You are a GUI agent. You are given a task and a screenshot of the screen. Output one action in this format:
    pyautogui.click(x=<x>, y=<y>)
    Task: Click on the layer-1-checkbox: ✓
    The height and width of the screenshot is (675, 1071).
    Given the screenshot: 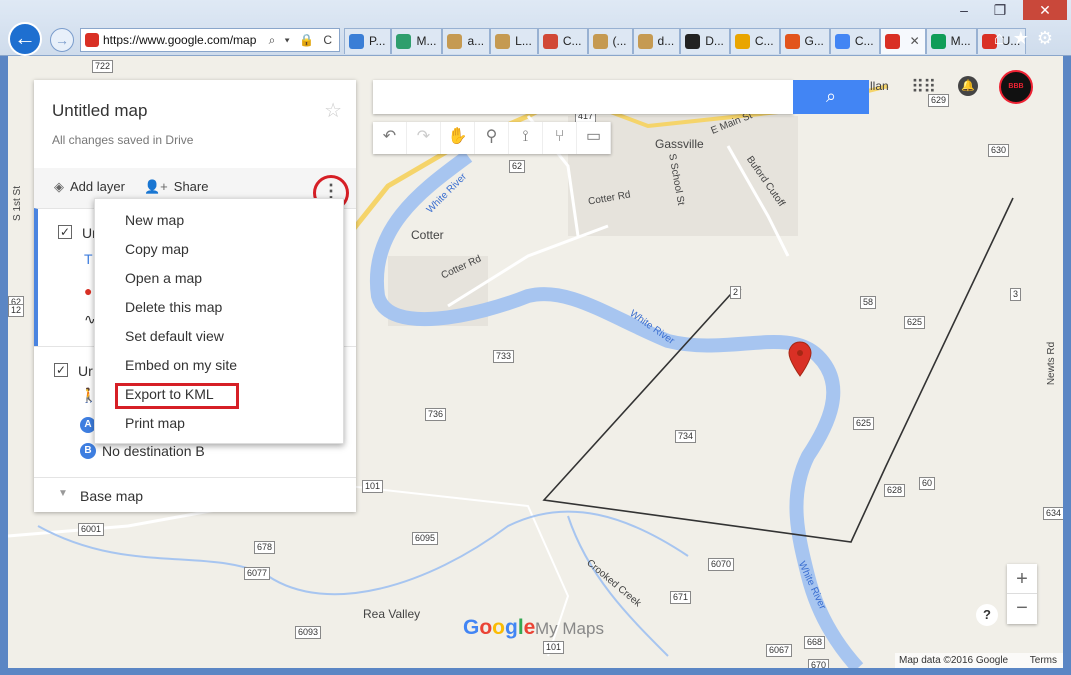 What is the action you would take?
    pyautogui.click(x=65, y=232)
    